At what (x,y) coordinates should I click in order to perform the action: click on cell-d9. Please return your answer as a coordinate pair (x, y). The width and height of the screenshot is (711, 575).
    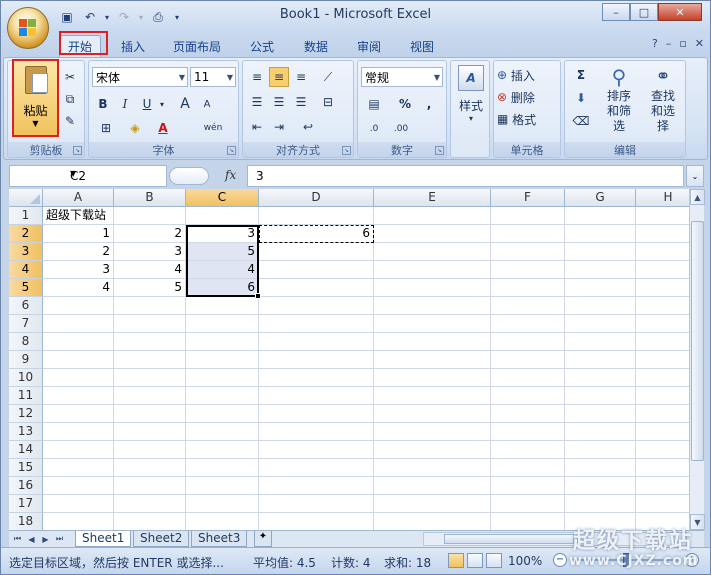
    Looking at the image, I should click on (316, 360).